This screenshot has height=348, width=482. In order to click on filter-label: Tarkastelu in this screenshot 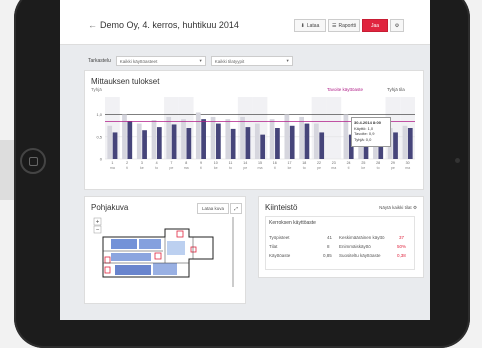, I will do `click(99, 61)`.